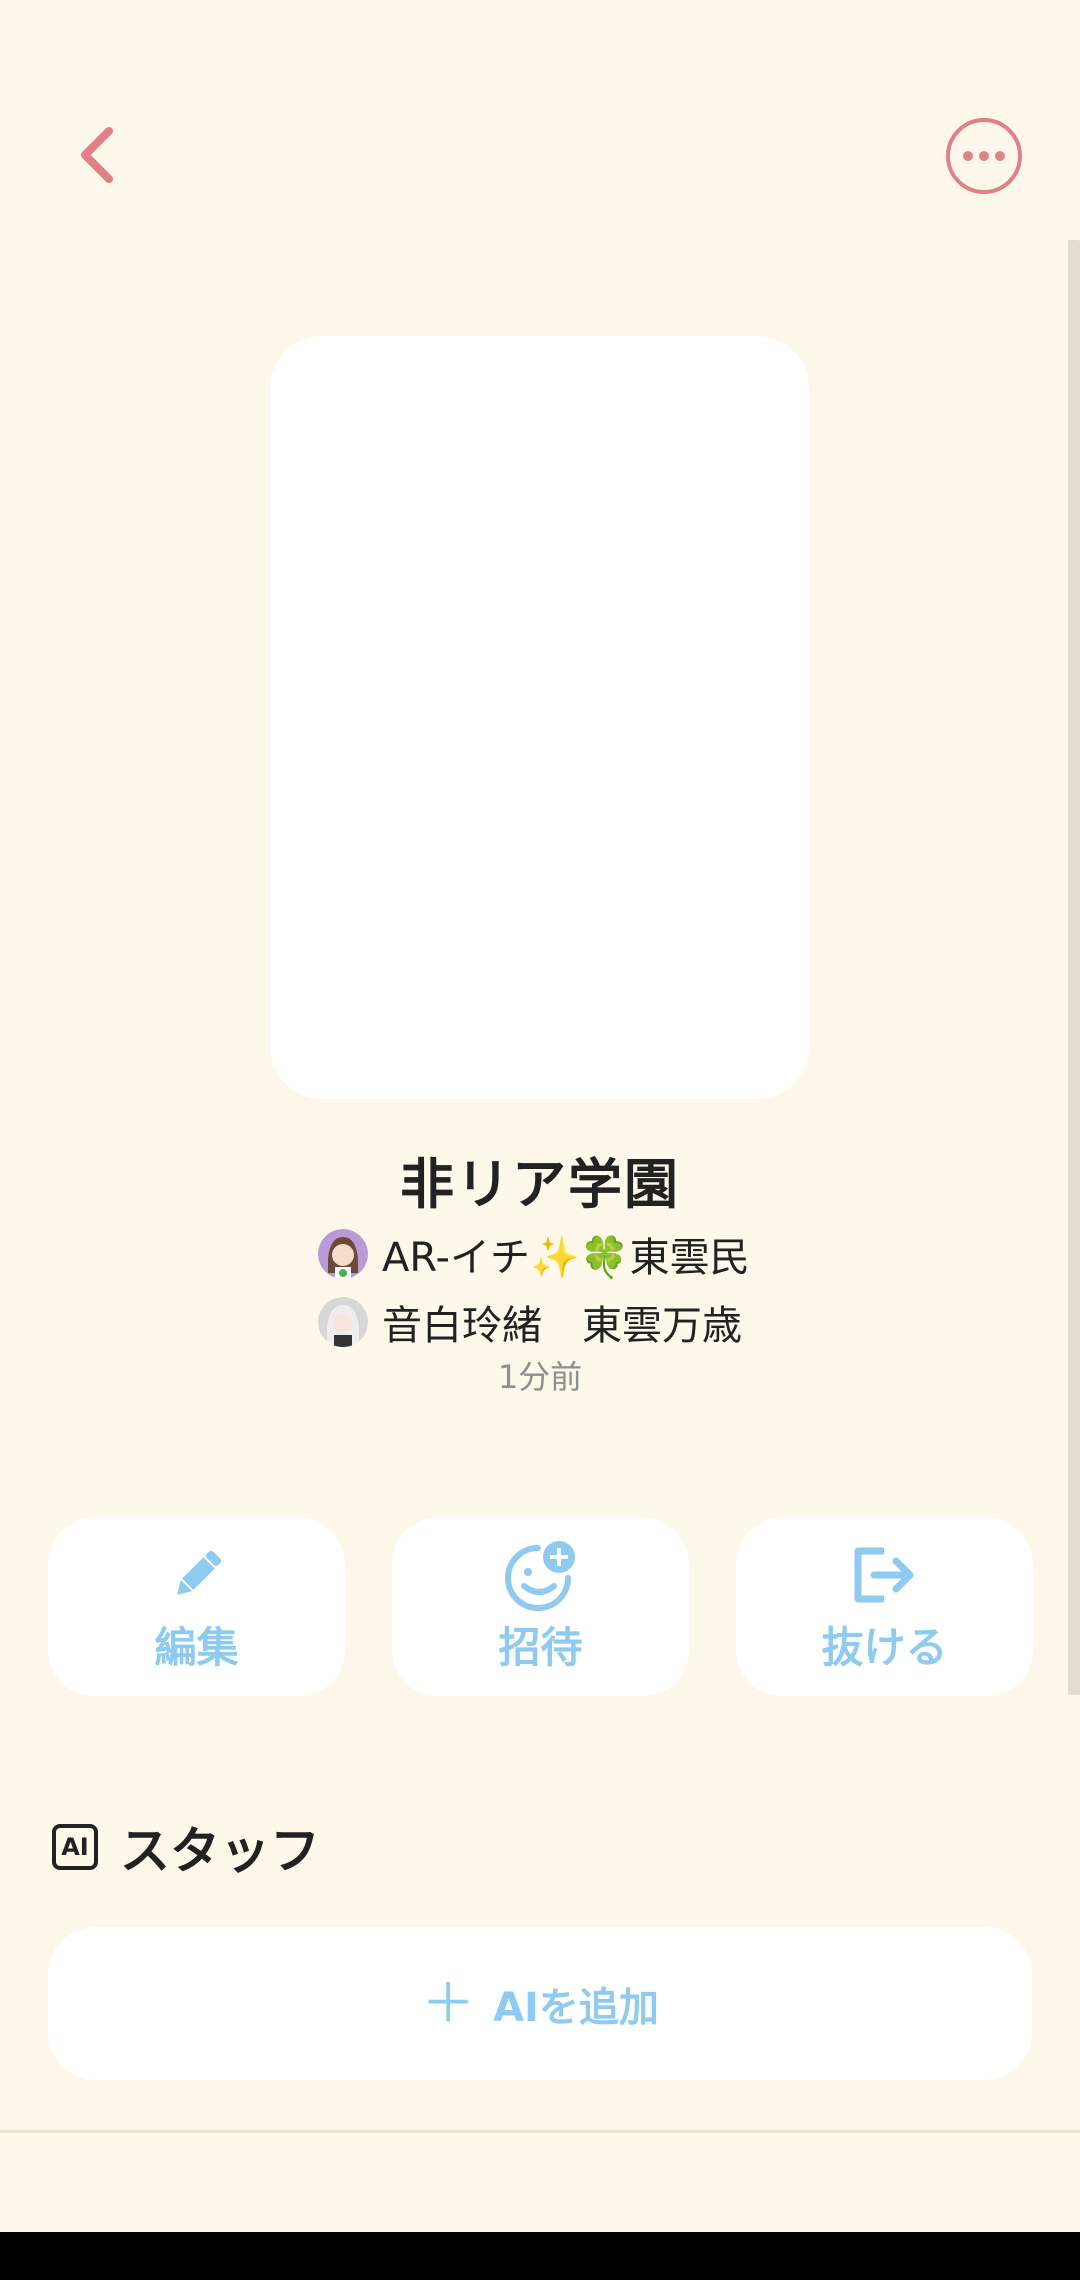 The height and width of the screenshot is (2280, 1080). I want to click on ai-icon: AI, so click(75, 1847).